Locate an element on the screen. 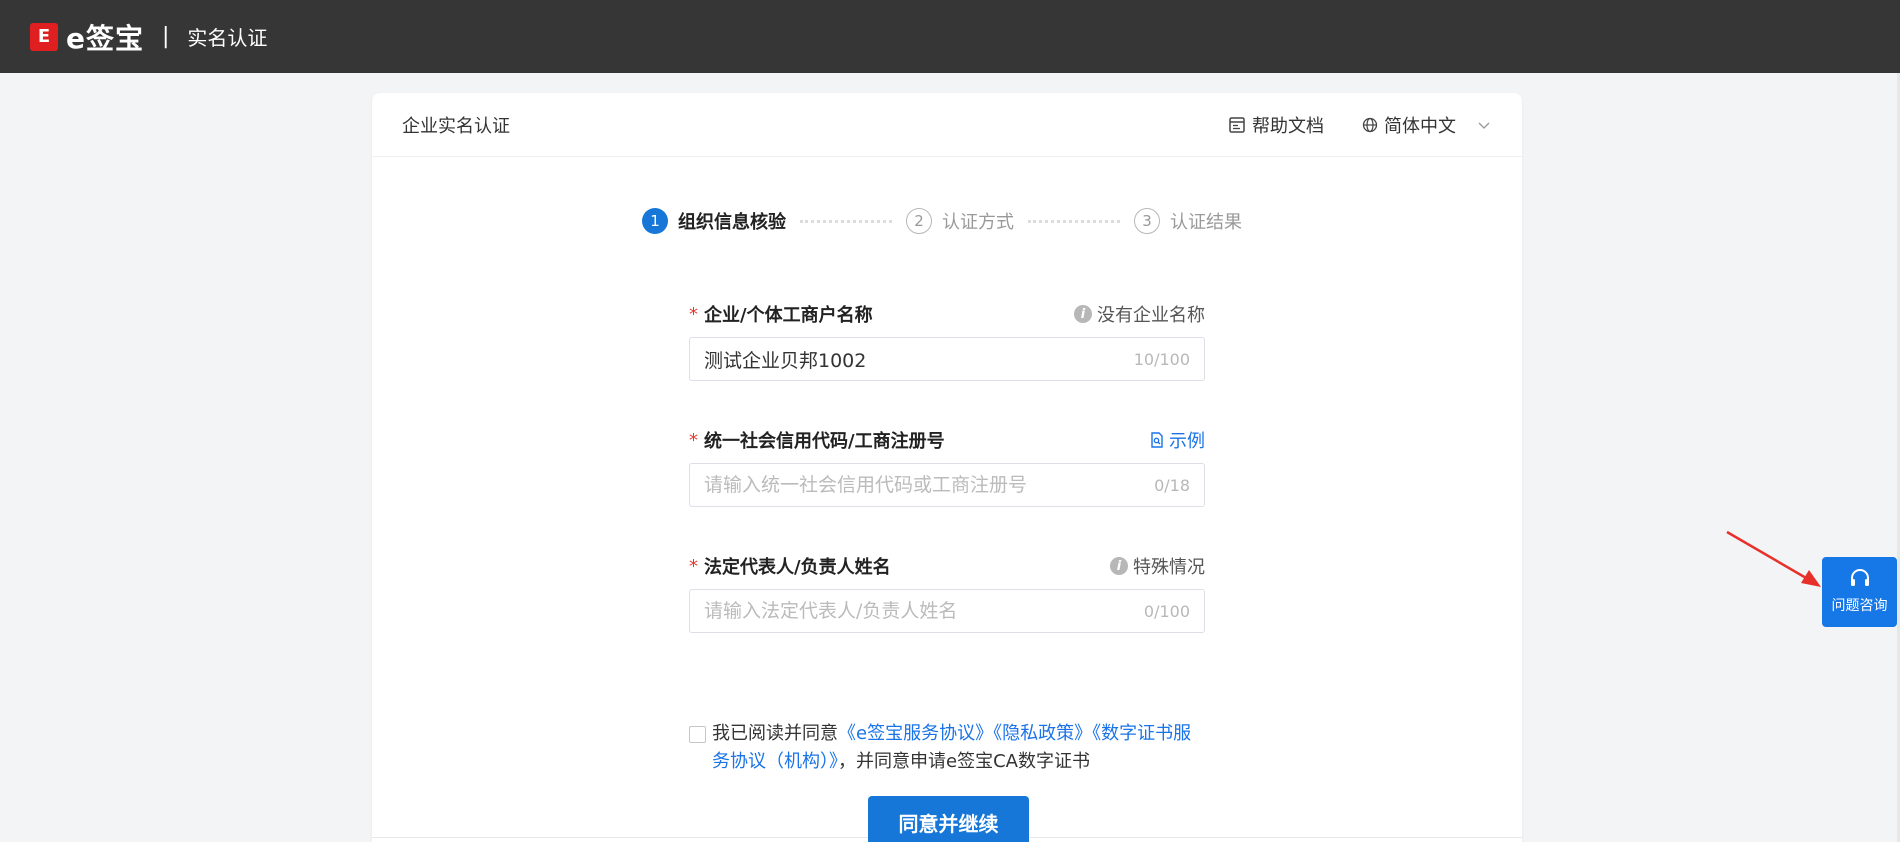  example-text: 示例 is located at coordinates (1187, 441).